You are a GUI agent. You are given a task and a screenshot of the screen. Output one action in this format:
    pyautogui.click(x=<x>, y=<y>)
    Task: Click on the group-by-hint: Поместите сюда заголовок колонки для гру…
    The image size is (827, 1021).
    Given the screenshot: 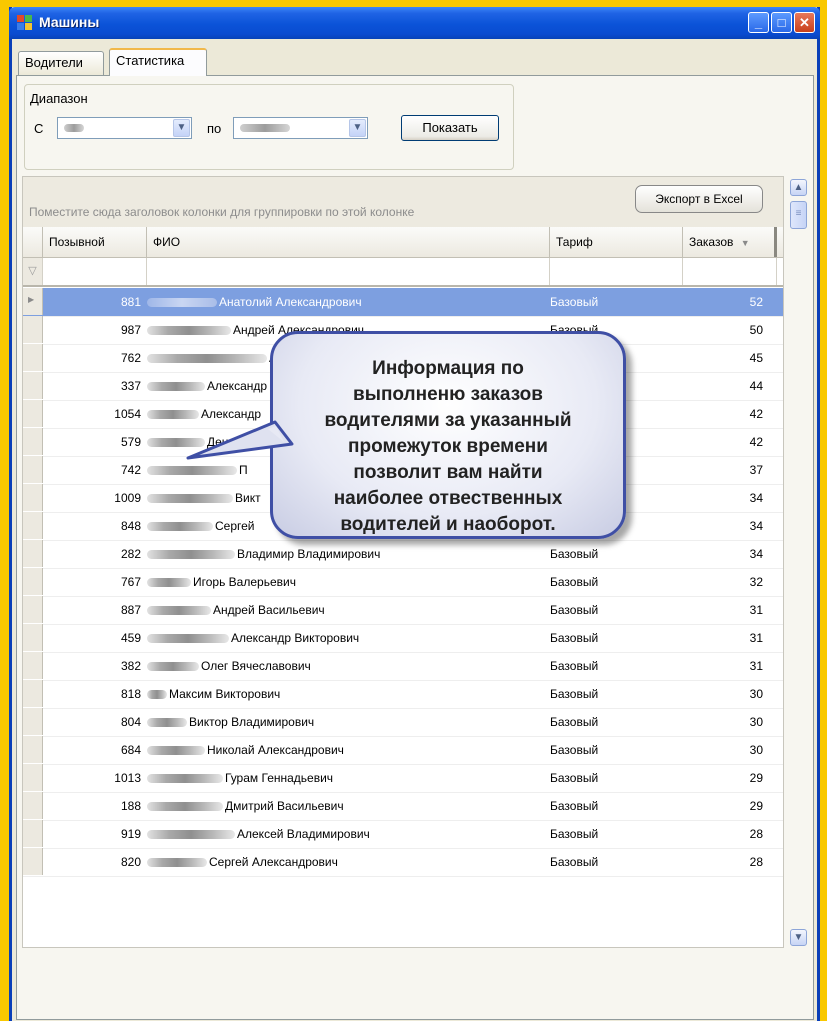 What is the action you would take?
    pyautogui.click(x=222, y=212)
    